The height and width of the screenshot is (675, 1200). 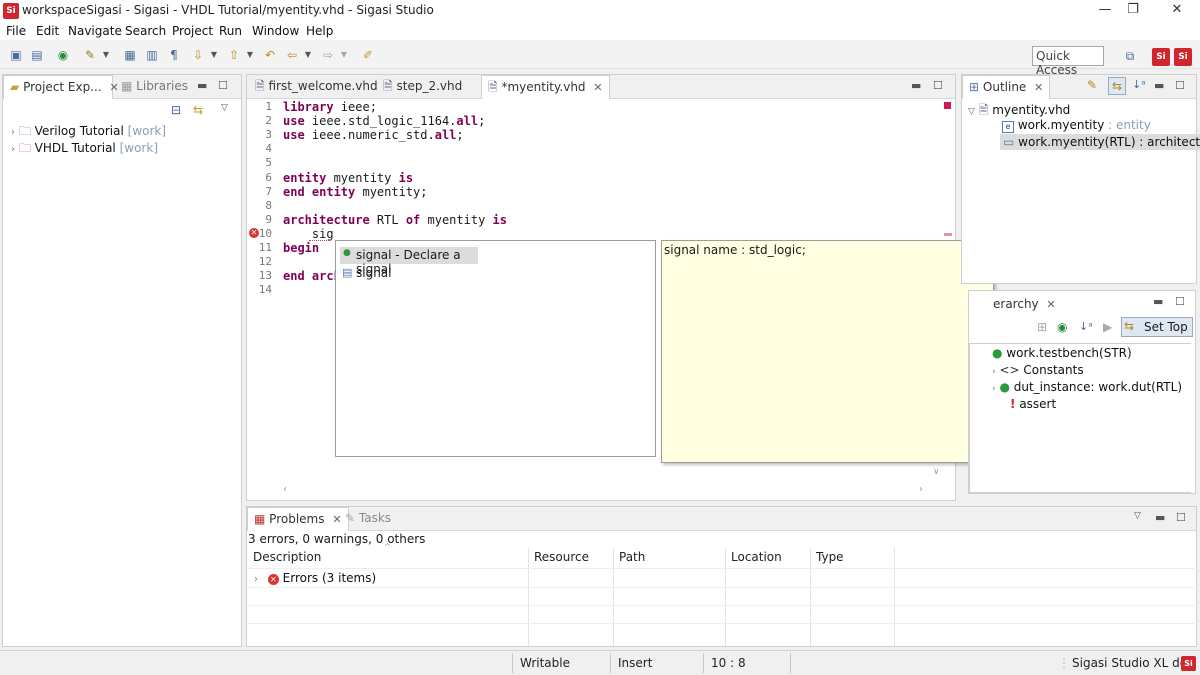 I want to click on sigasi-debug-perspective-icon: Si, so click(x=1183, y=57).